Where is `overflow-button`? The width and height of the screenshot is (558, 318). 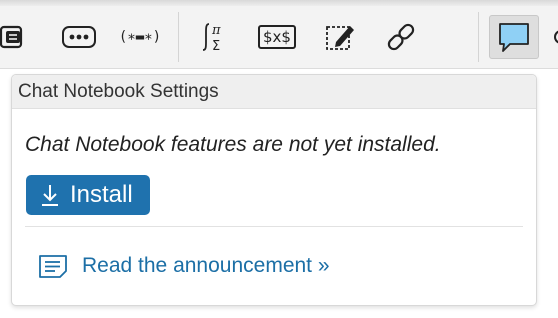
overflow-button is located at coordinates (554, 37).